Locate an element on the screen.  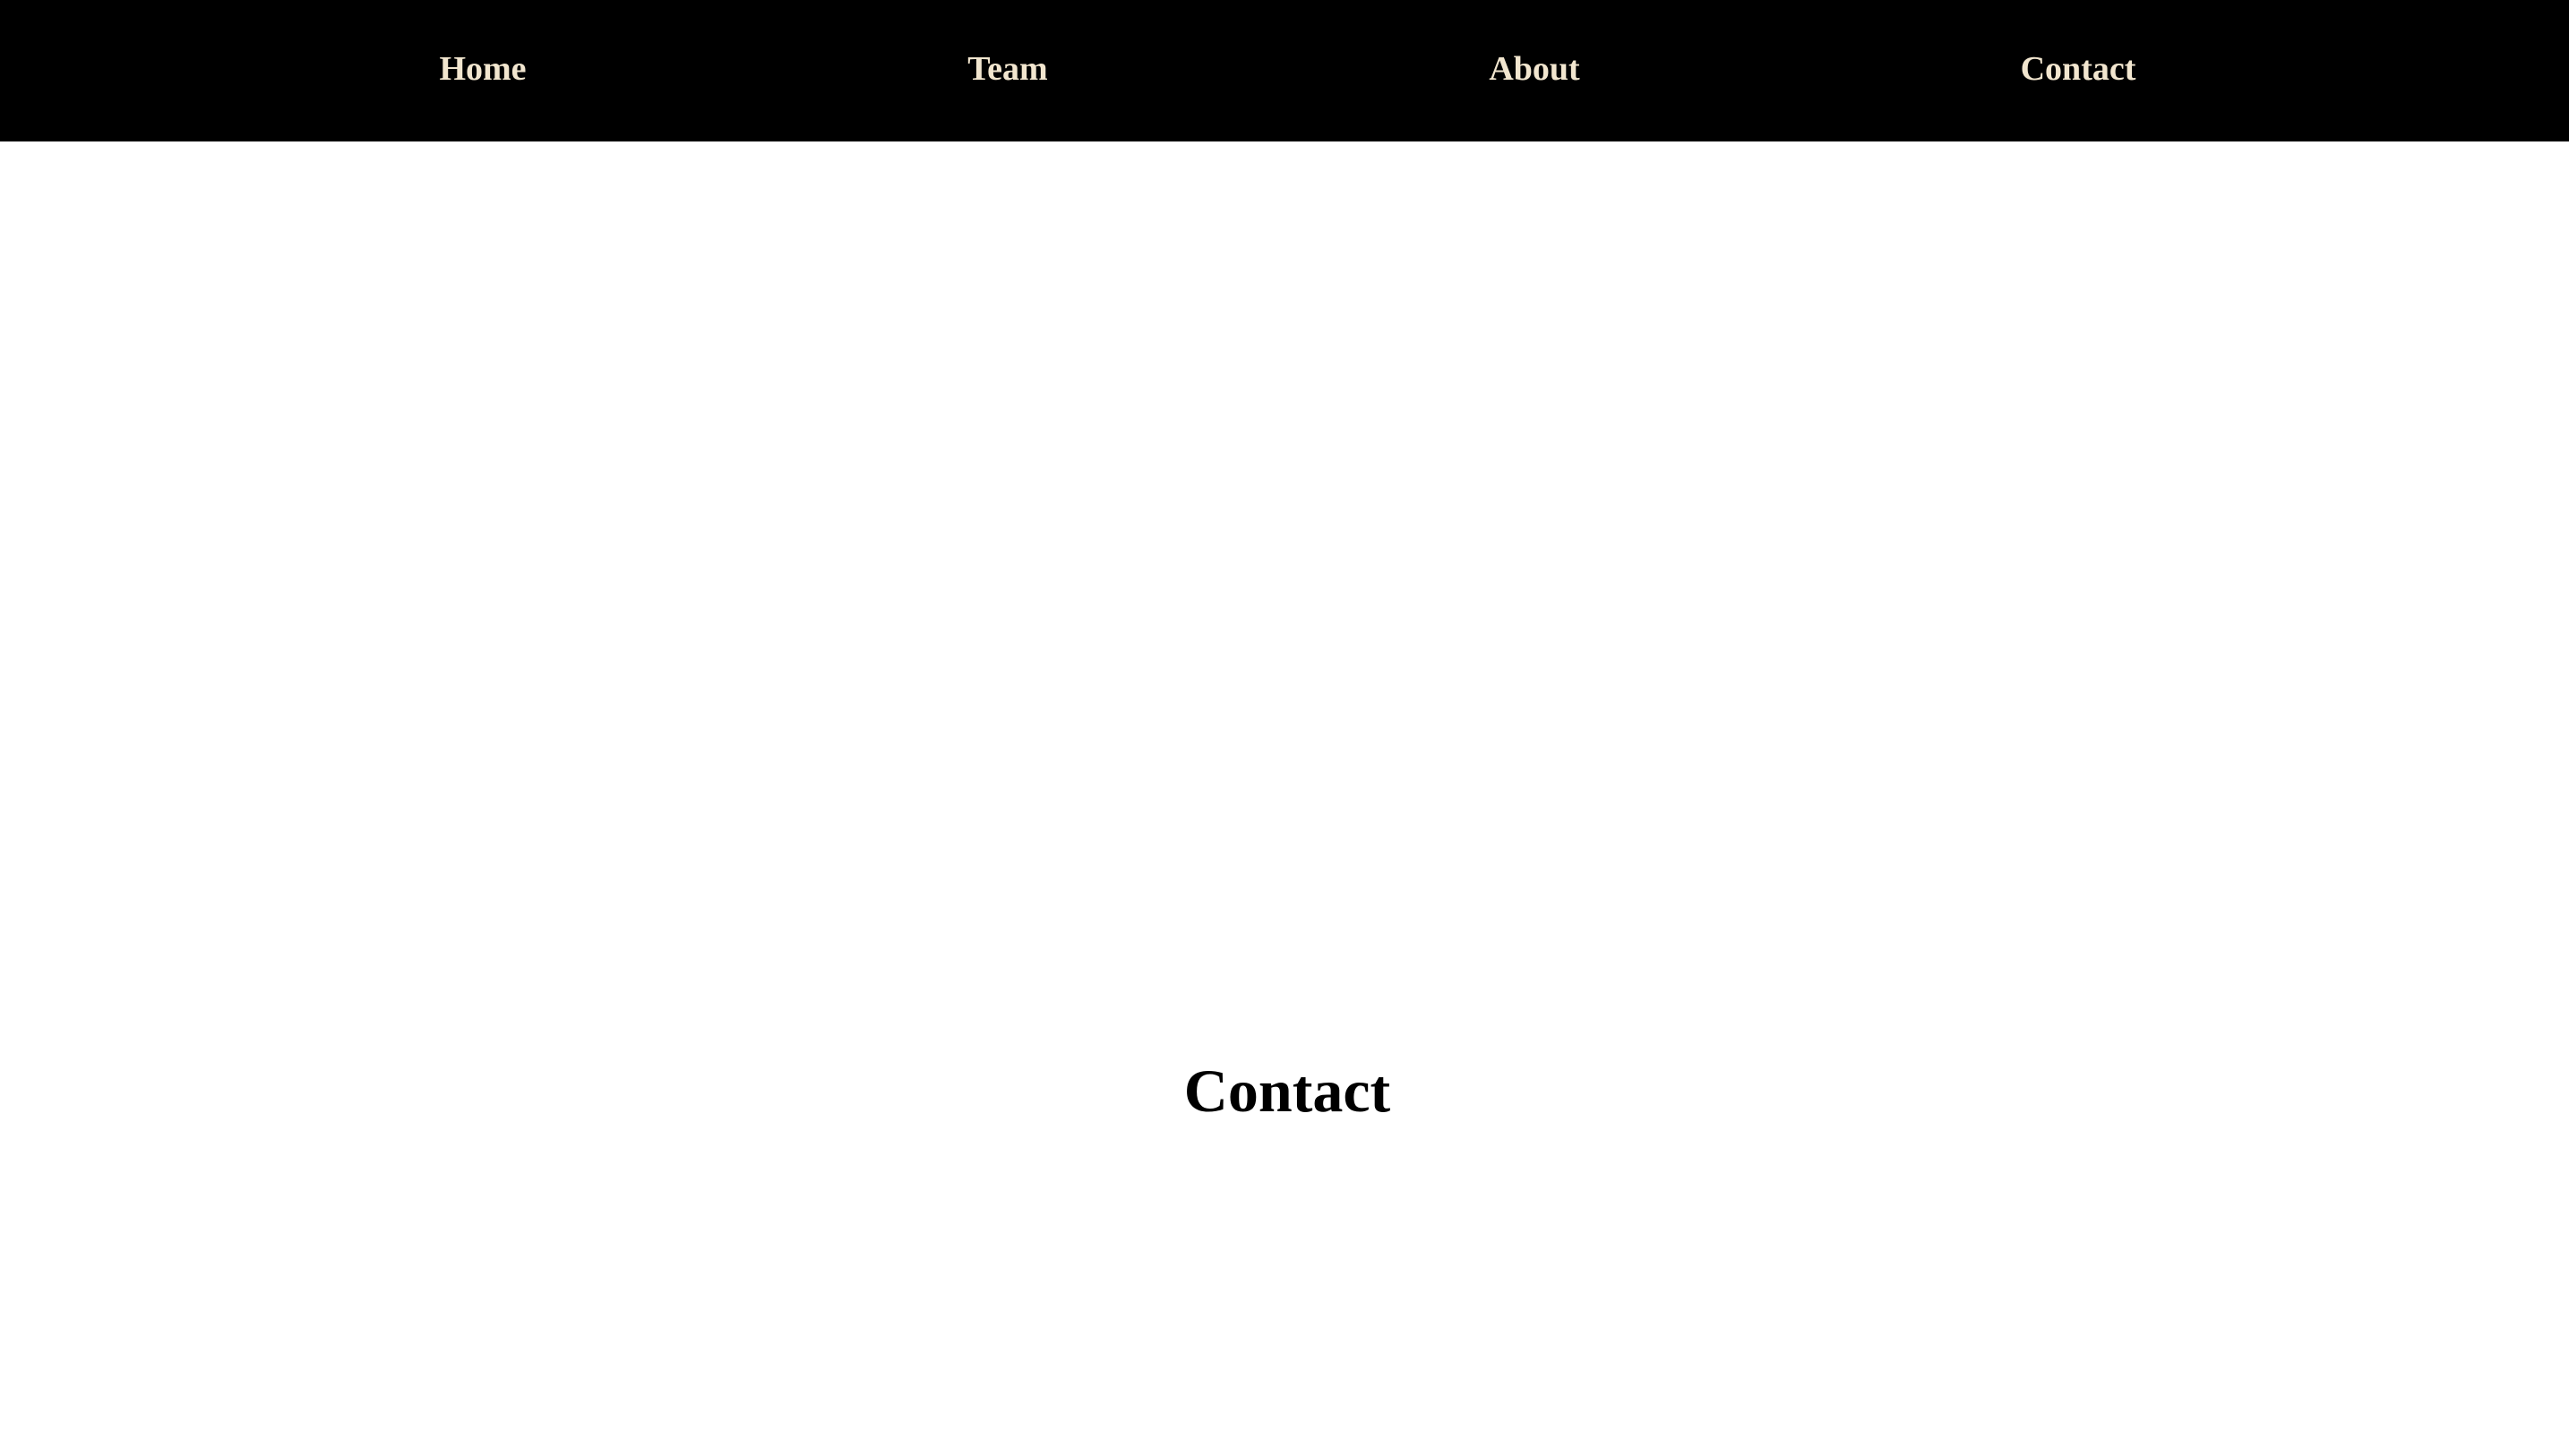
nav-link-contact: Contact is located at coordinates (2078, 69).